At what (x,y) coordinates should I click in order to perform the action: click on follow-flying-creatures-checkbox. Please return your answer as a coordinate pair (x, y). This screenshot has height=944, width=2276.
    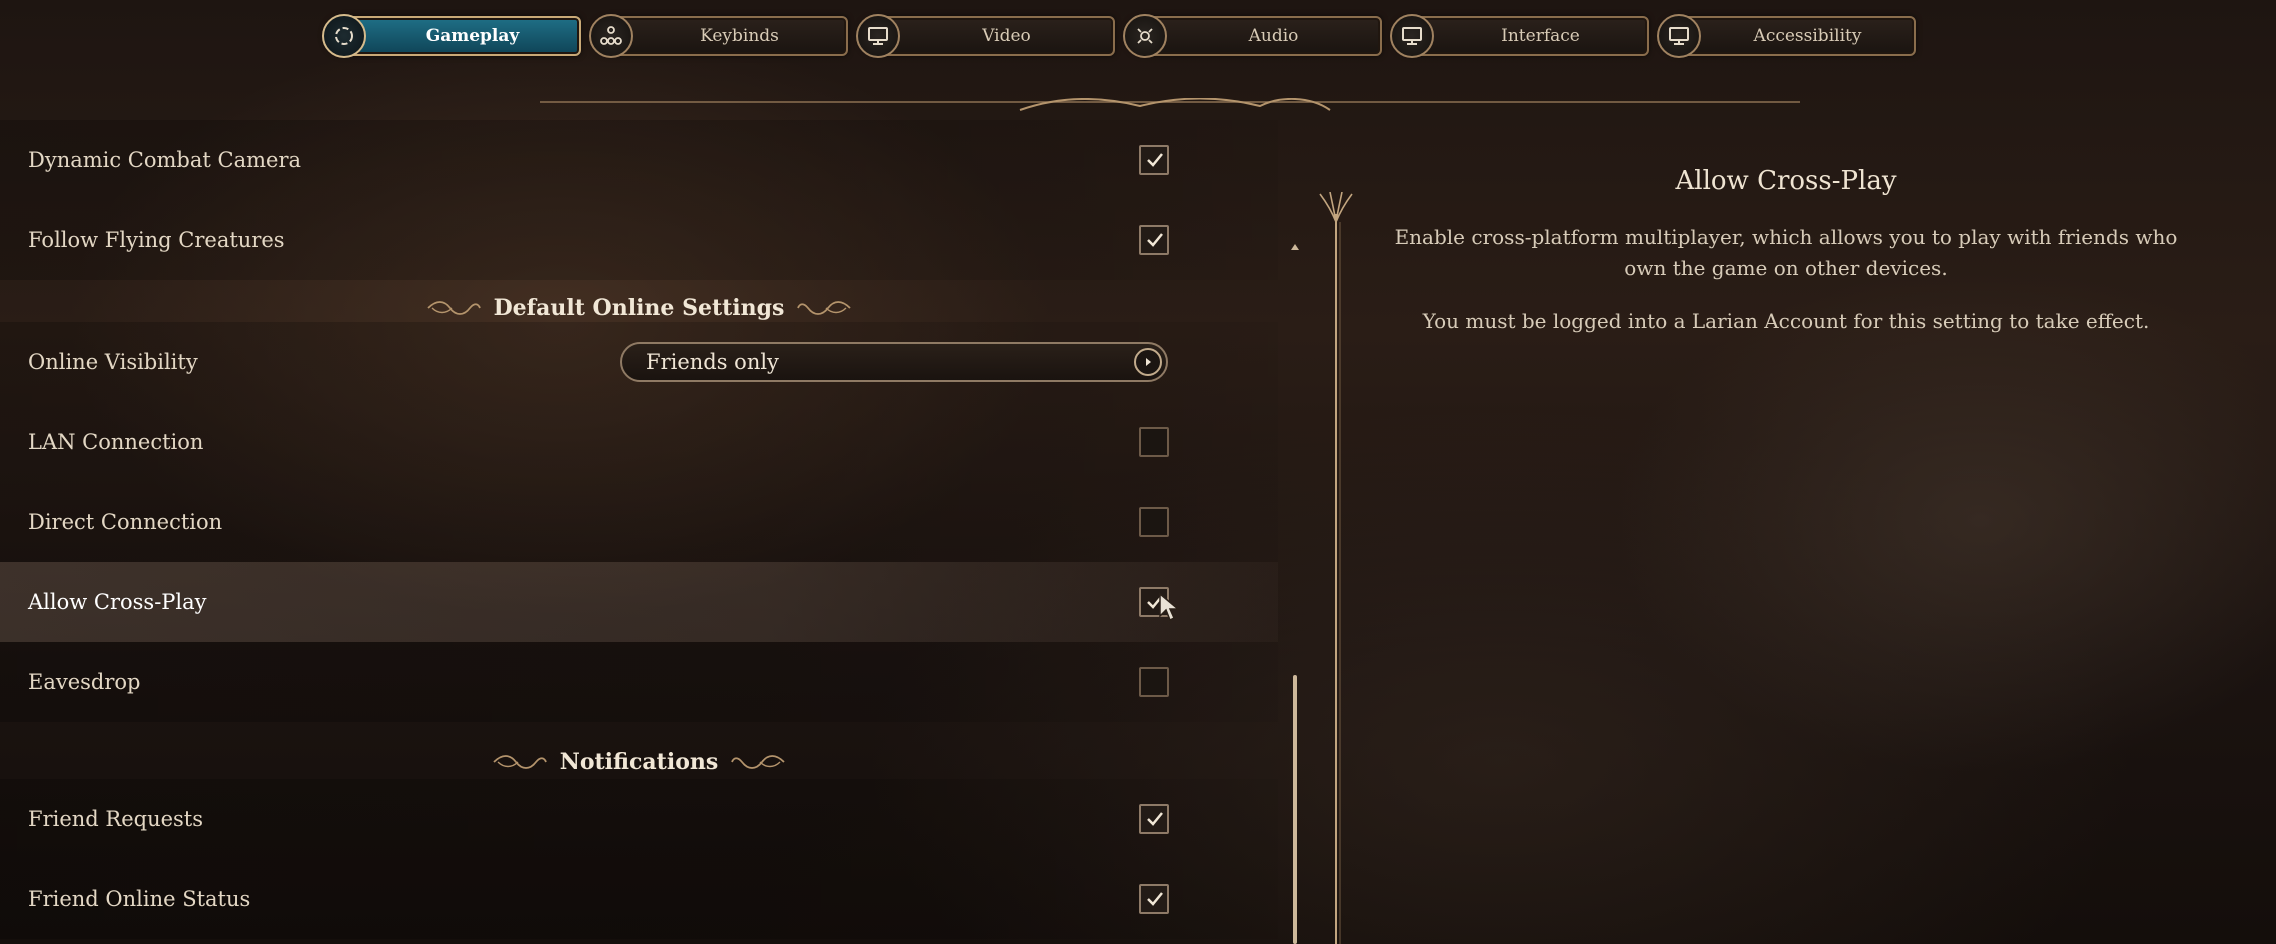
    Looking at the image, I should click on (1154, 240).